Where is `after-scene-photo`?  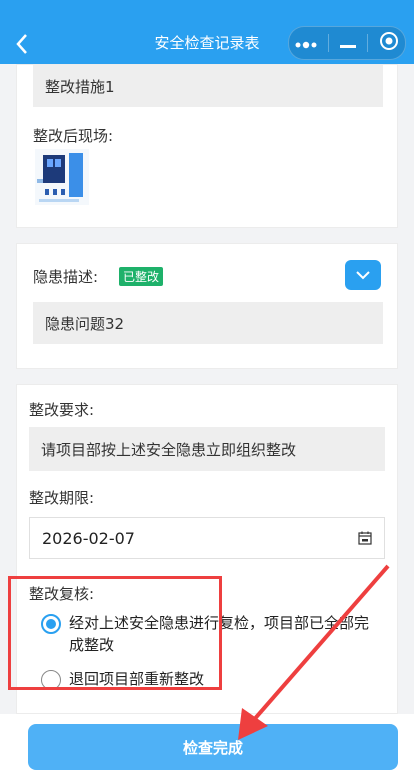
after-scene-photo is located at coordinates (62, 177).